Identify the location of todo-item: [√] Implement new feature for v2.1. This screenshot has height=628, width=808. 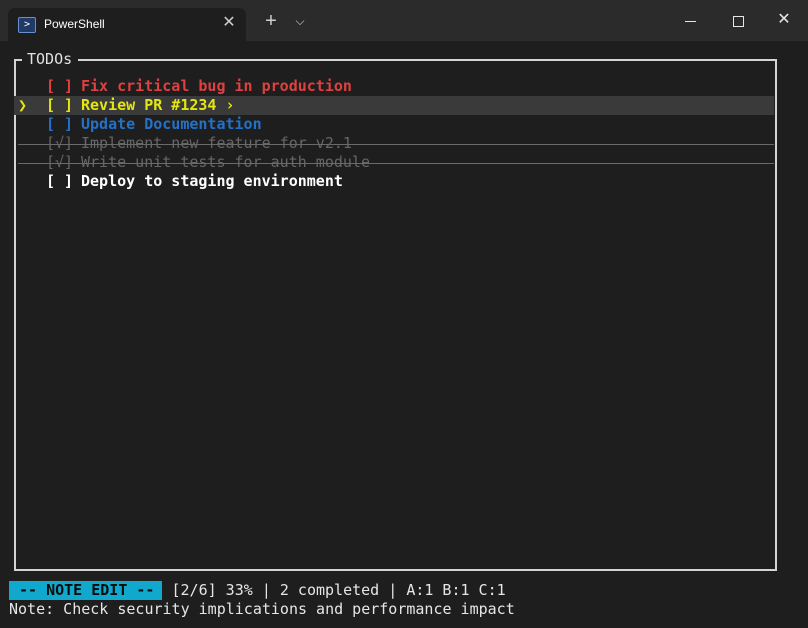
(394, 143).